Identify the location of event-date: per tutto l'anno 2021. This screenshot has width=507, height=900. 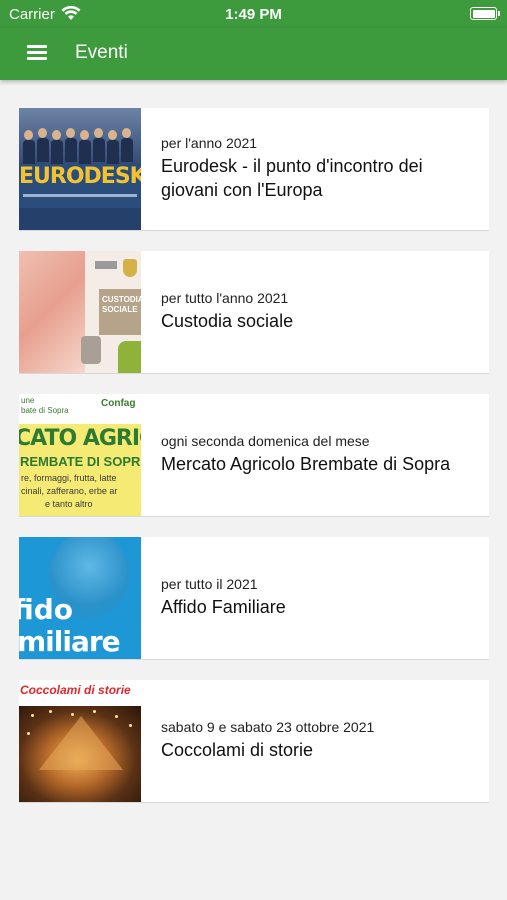
(225, 298).